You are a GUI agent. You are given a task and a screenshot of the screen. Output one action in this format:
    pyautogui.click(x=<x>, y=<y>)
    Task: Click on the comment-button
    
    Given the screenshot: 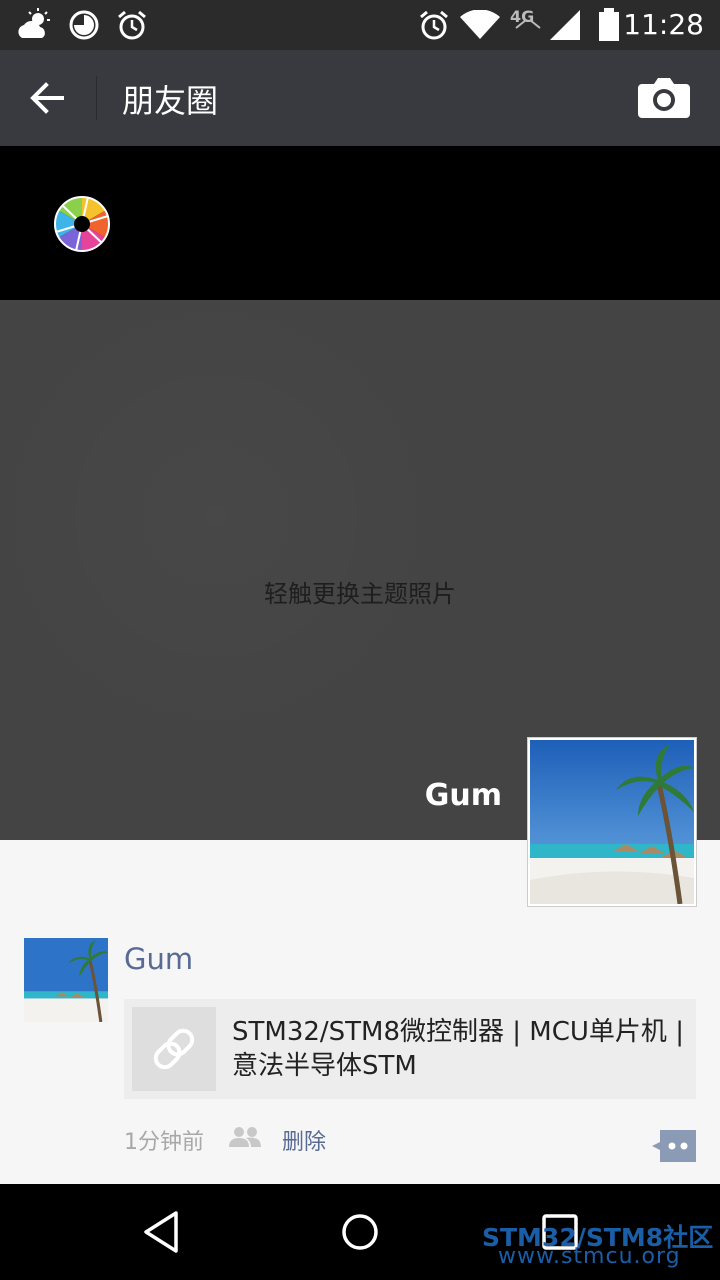 What is the action you would take?
    pyautogui.click(x=674, y=1146)
    